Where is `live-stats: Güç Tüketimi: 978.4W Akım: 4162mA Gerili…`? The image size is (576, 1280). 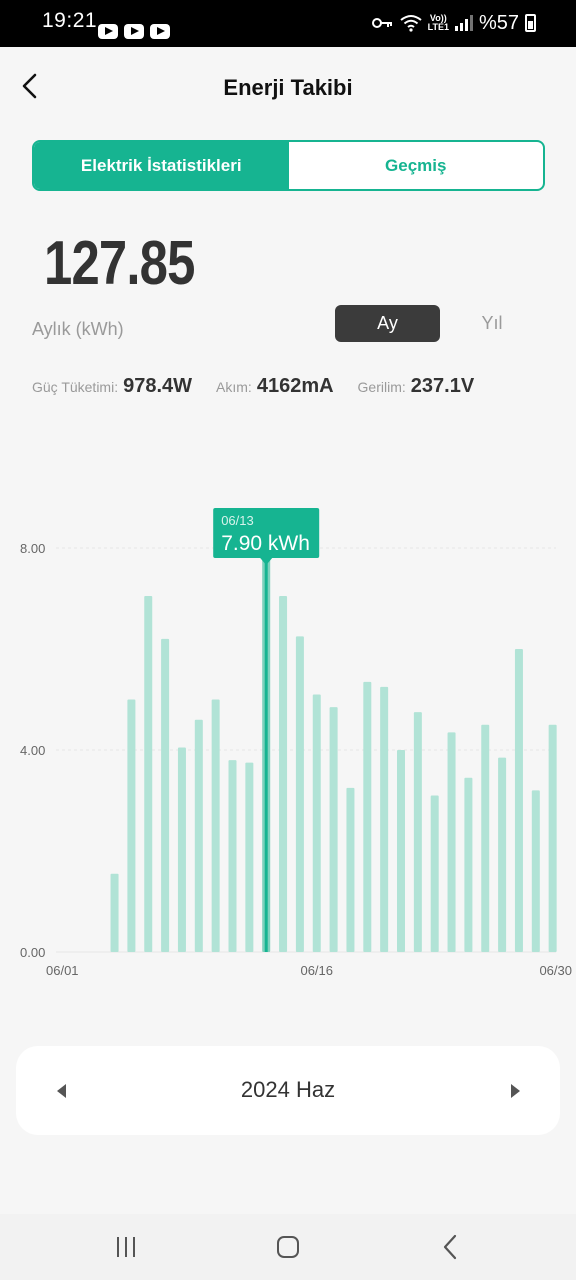 live-stats: Güç Tüketimi: 978.4W Akım: 4162mA Gerili… is located at coordinates (253, 386).